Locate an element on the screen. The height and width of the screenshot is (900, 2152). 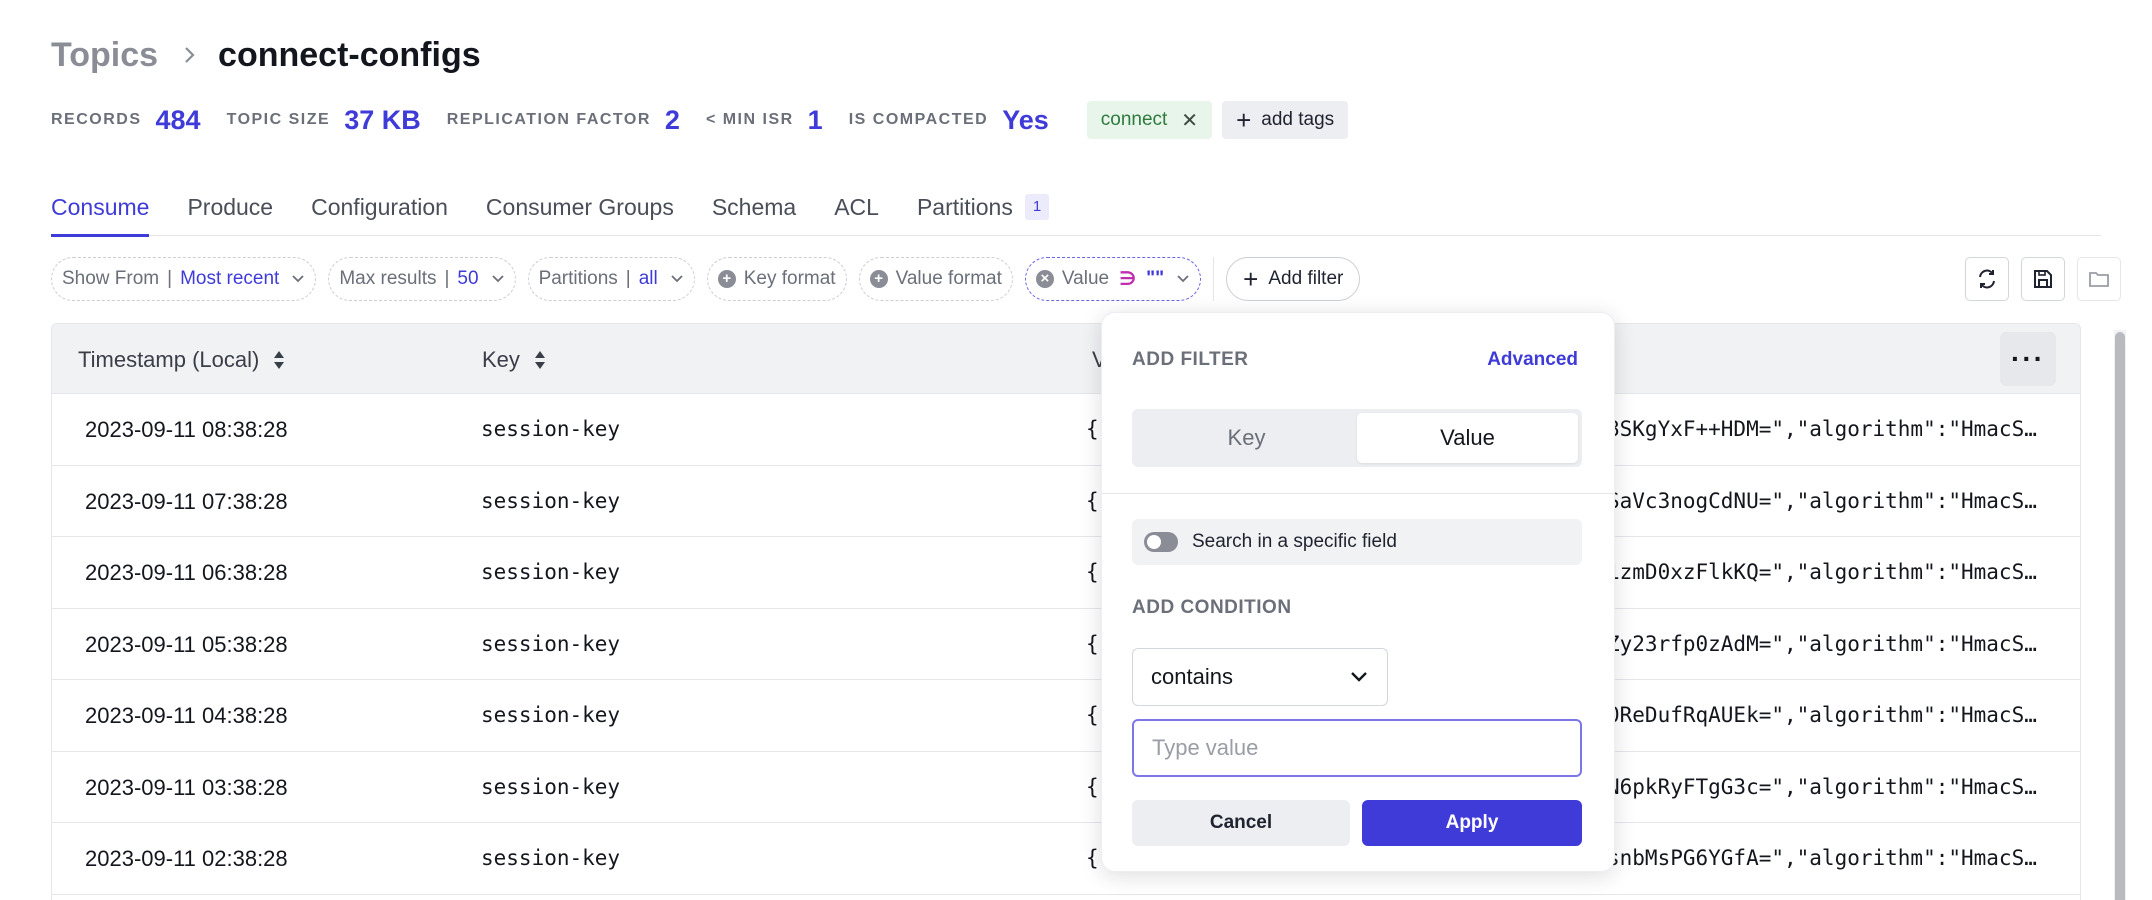
stat-label: < MIN ISR is located at coordinates (749, 119).